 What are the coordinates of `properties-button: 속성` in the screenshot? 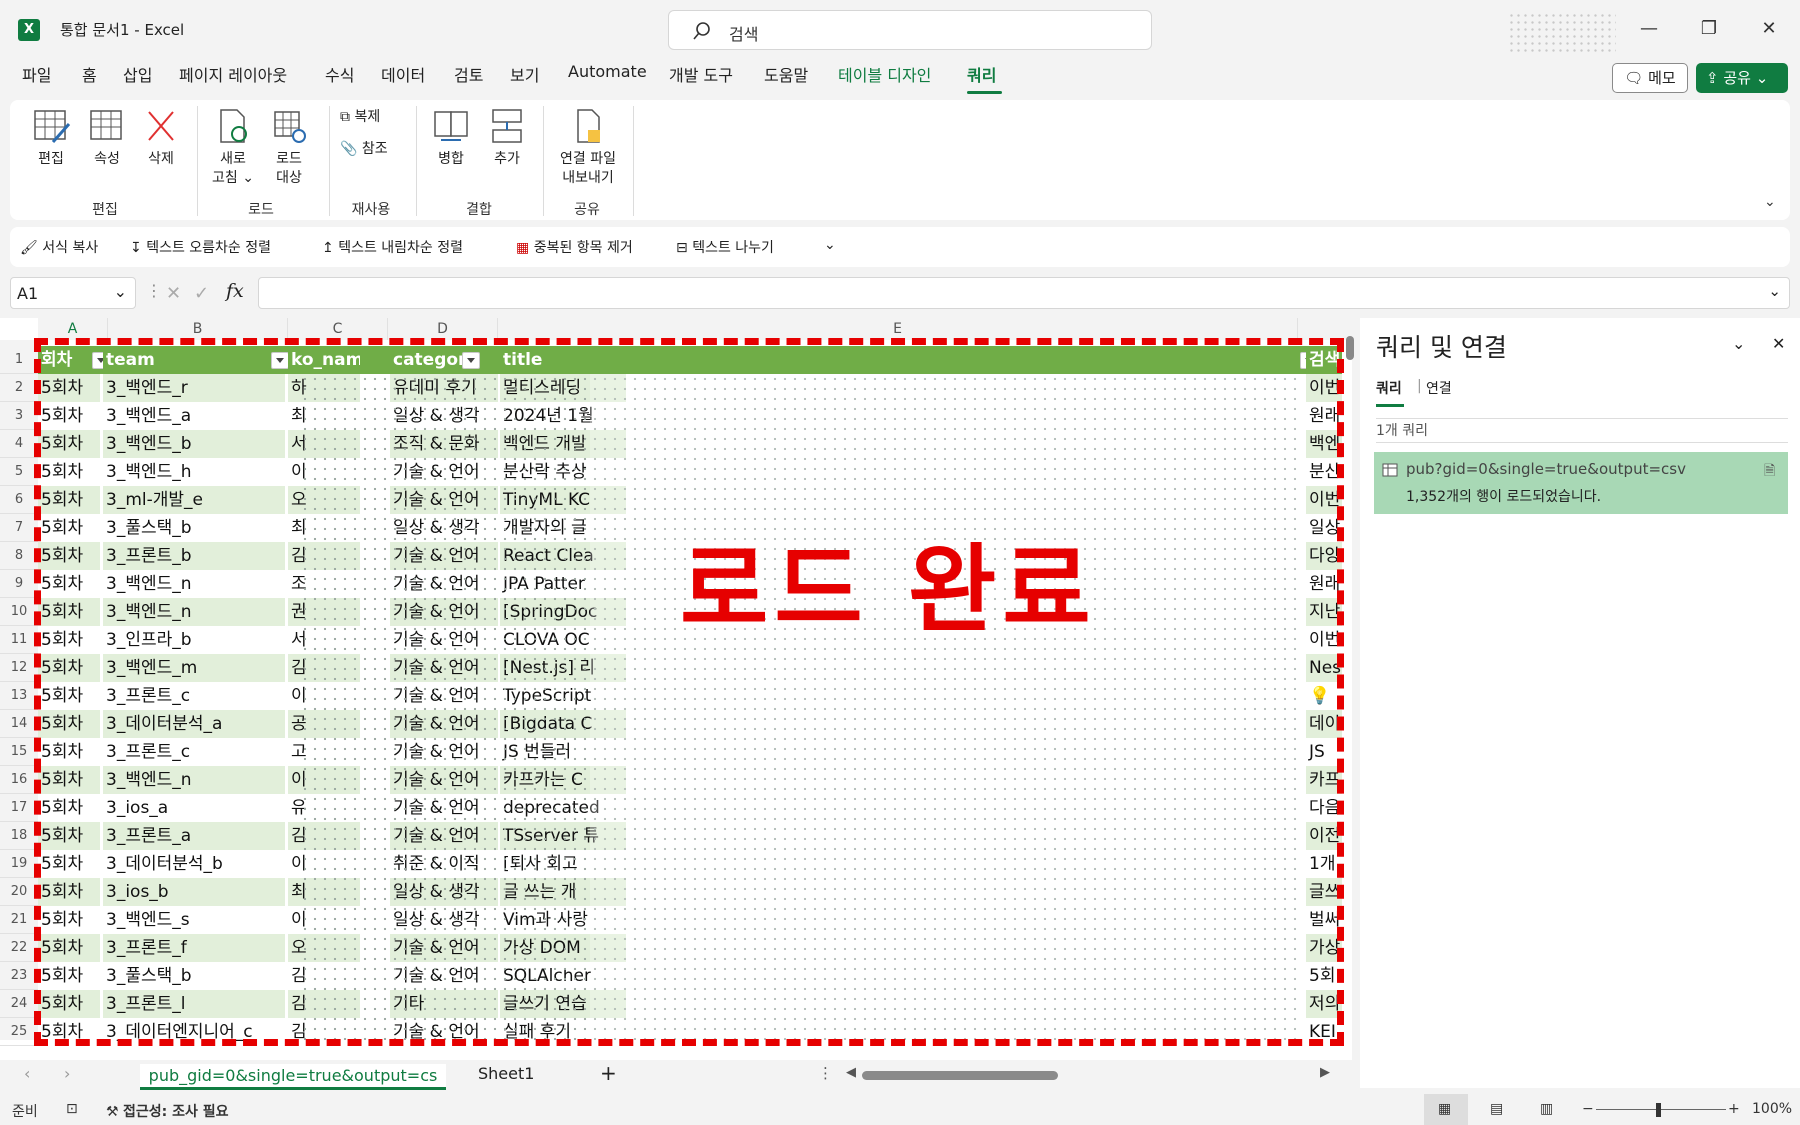 It's located at (107, 137).